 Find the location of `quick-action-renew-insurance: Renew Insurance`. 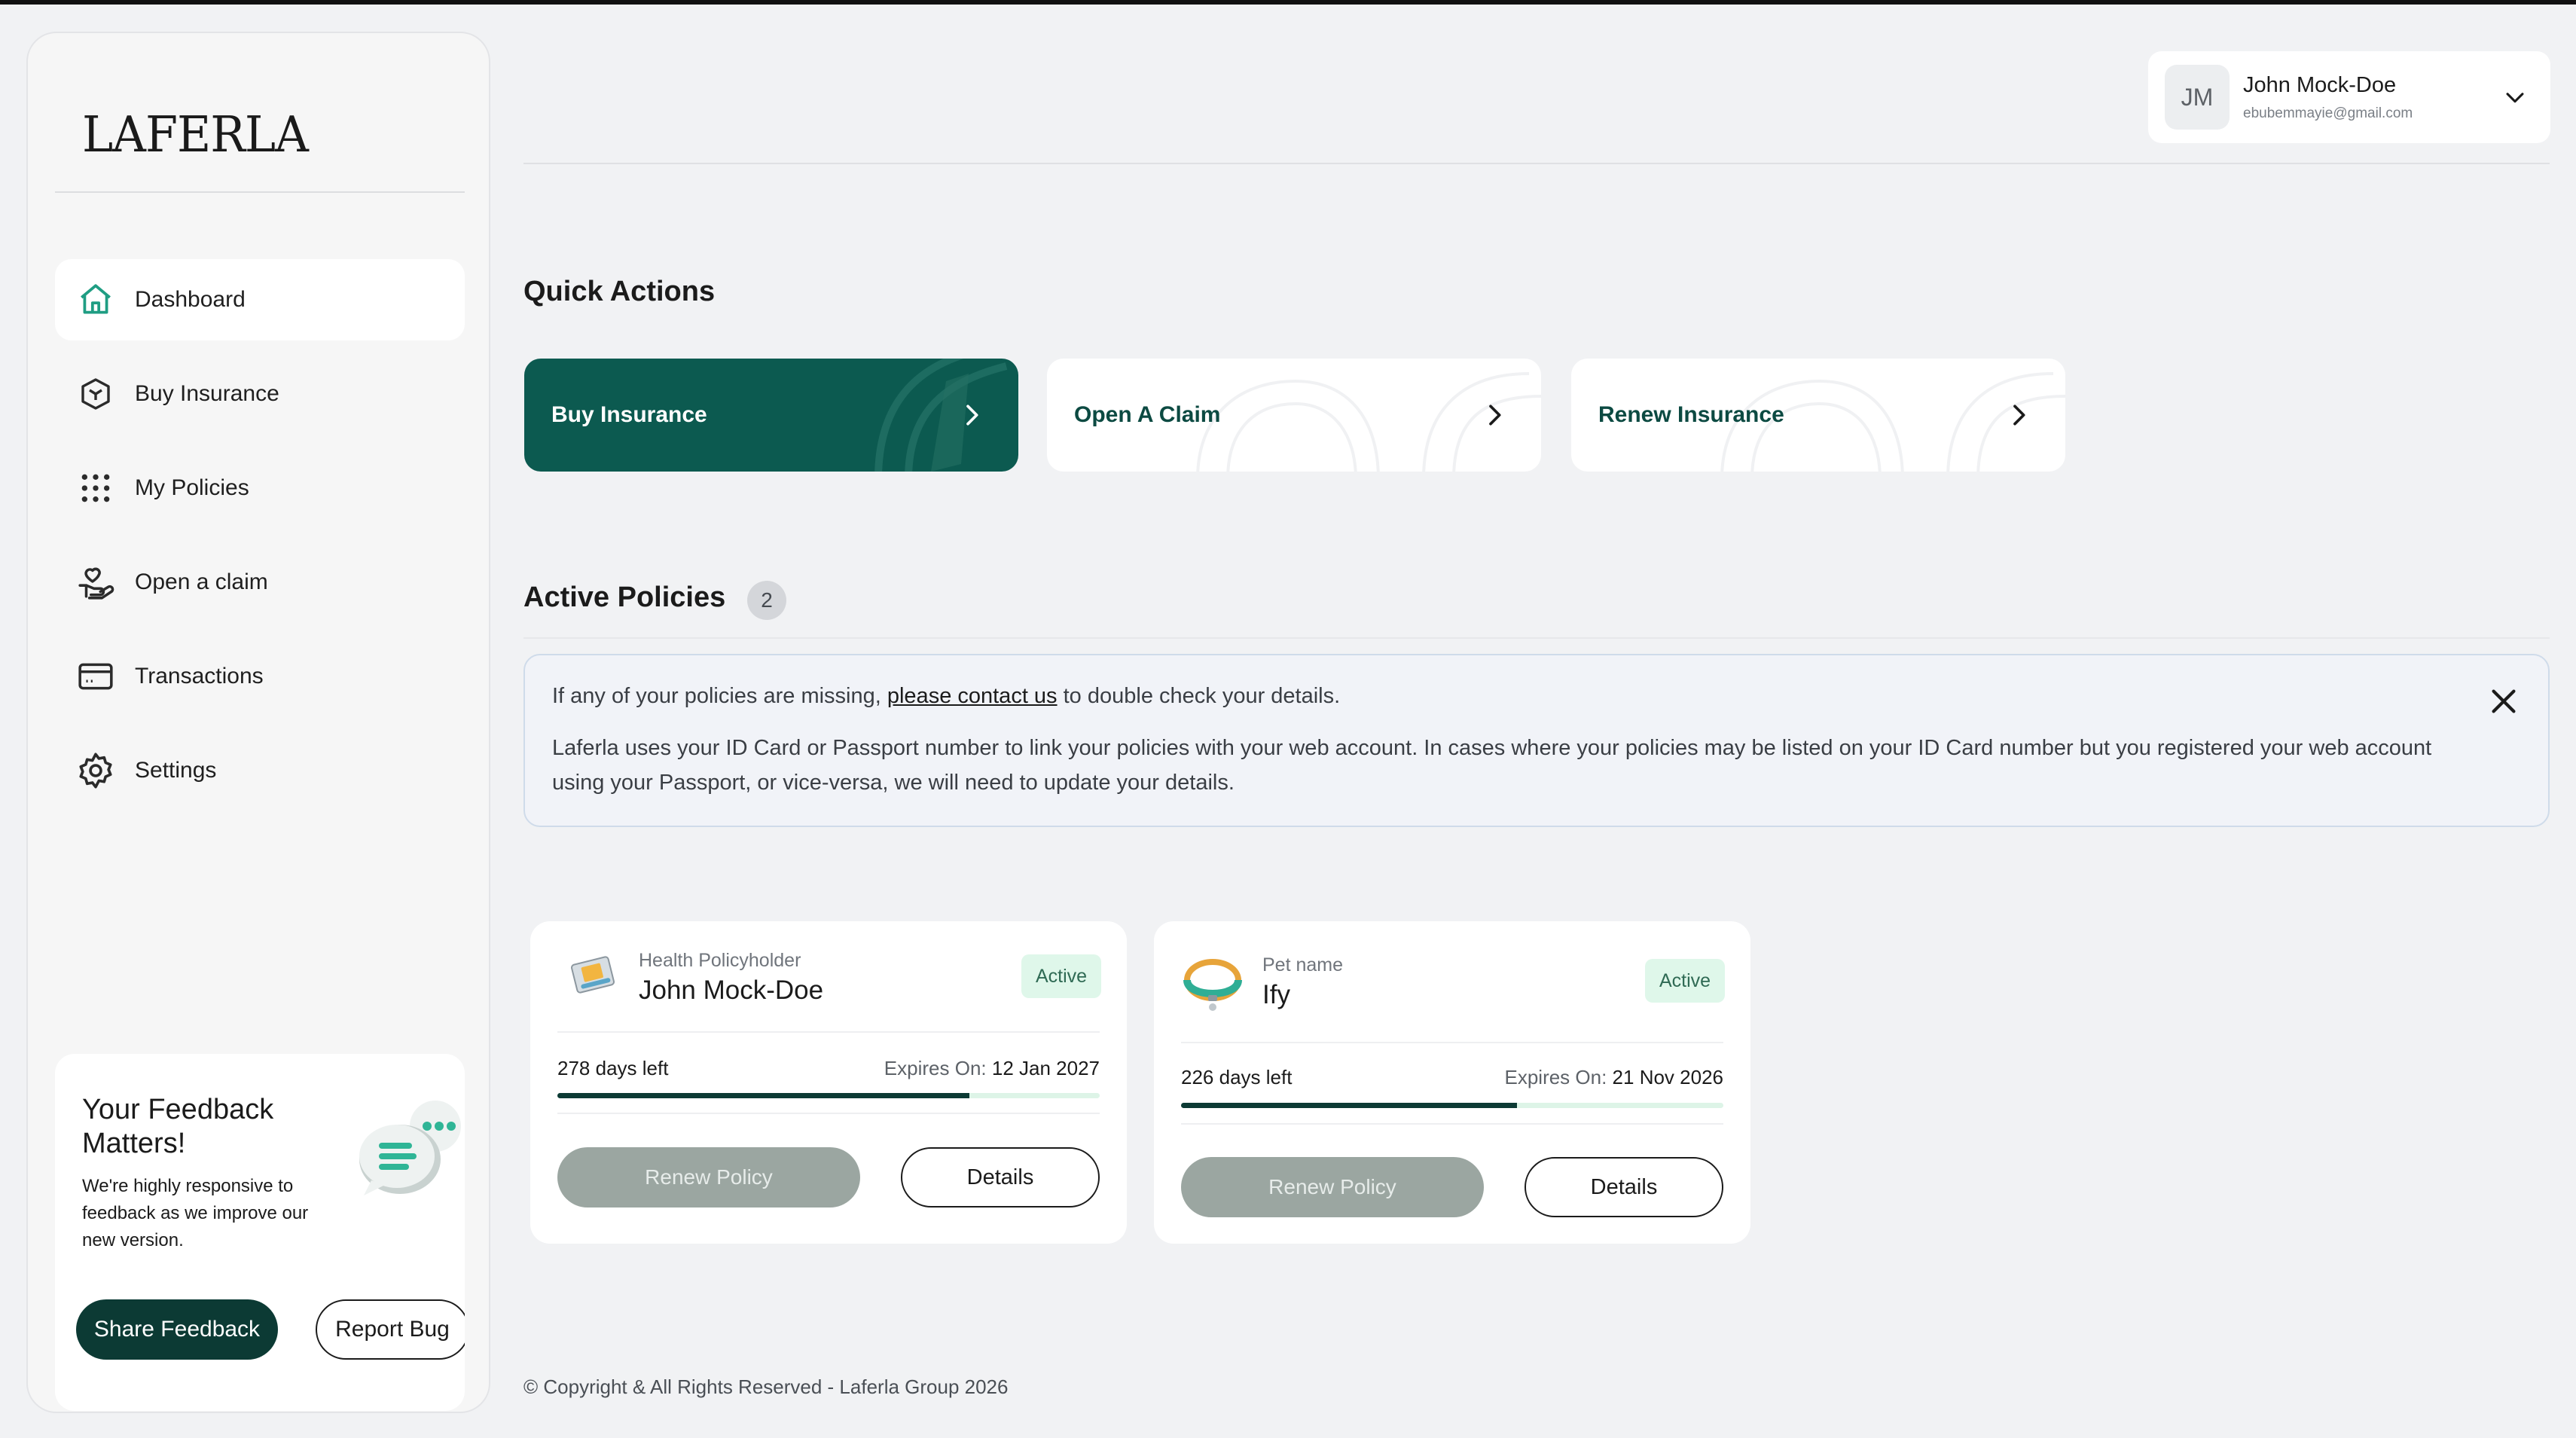

quick-action-renew-insurance: Renew Insurance is located at coordinates (1818, 415).